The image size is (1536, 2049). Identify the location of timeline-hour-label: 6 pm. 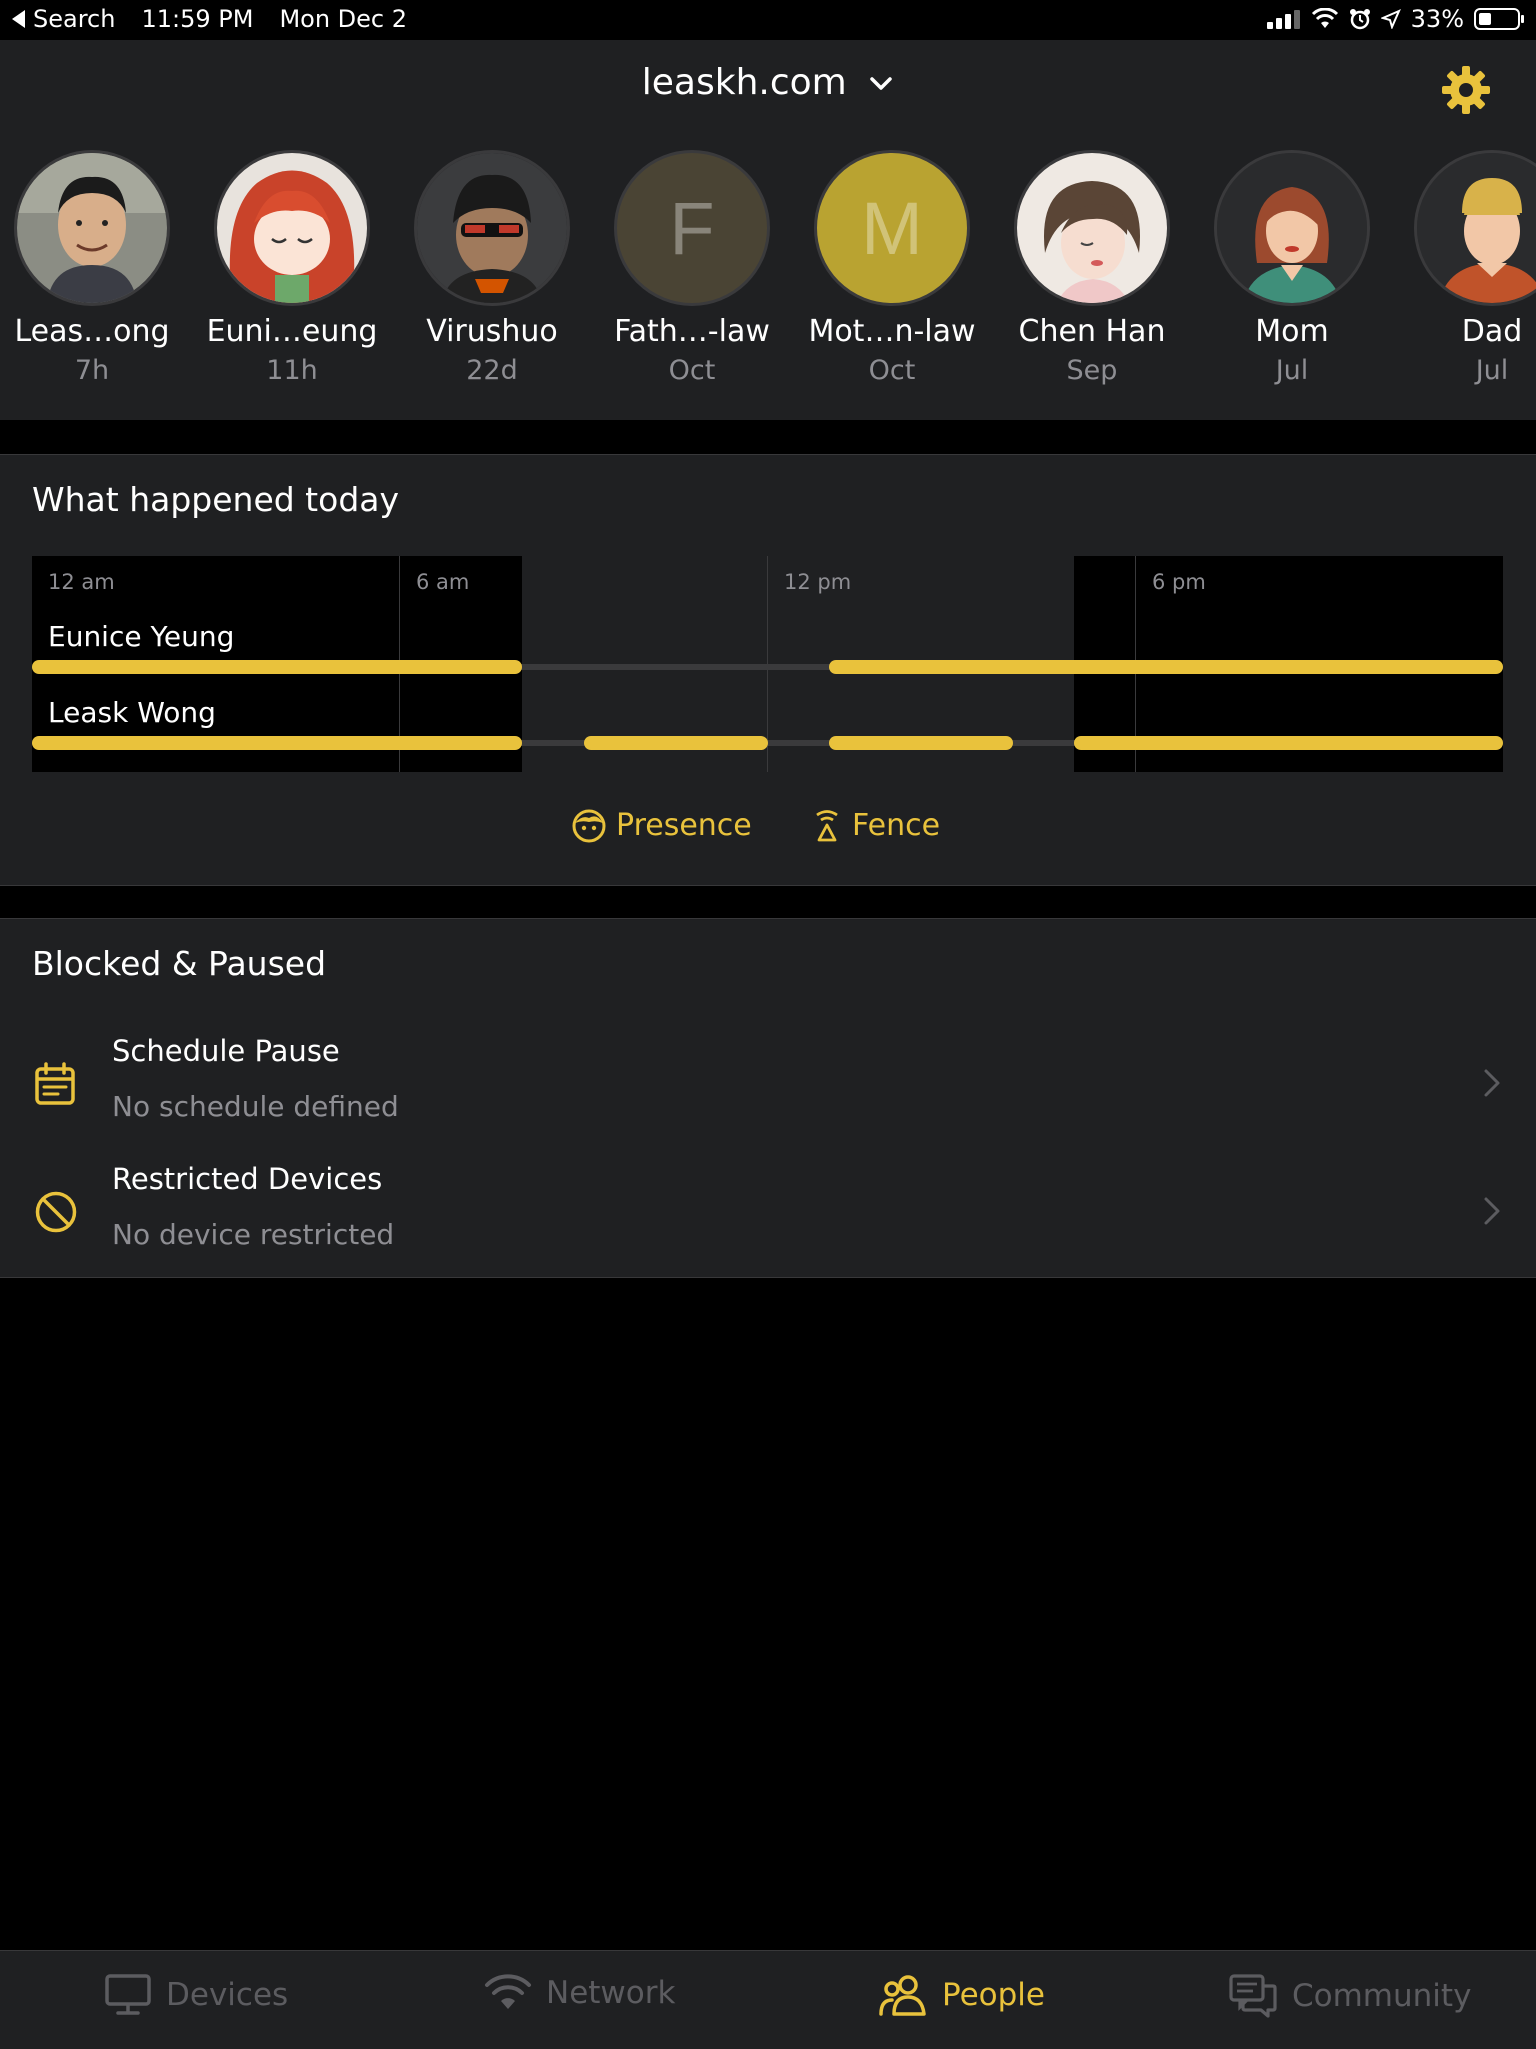
(1179, 582).